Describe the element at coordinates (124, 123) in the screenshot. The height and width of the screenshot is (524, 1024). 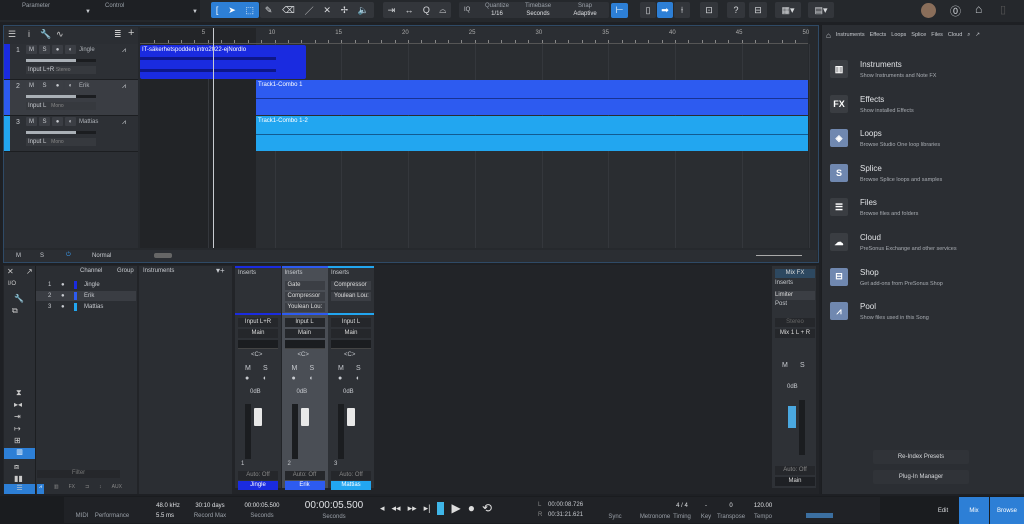
I see `waveform-icon: ⩘` at that location.